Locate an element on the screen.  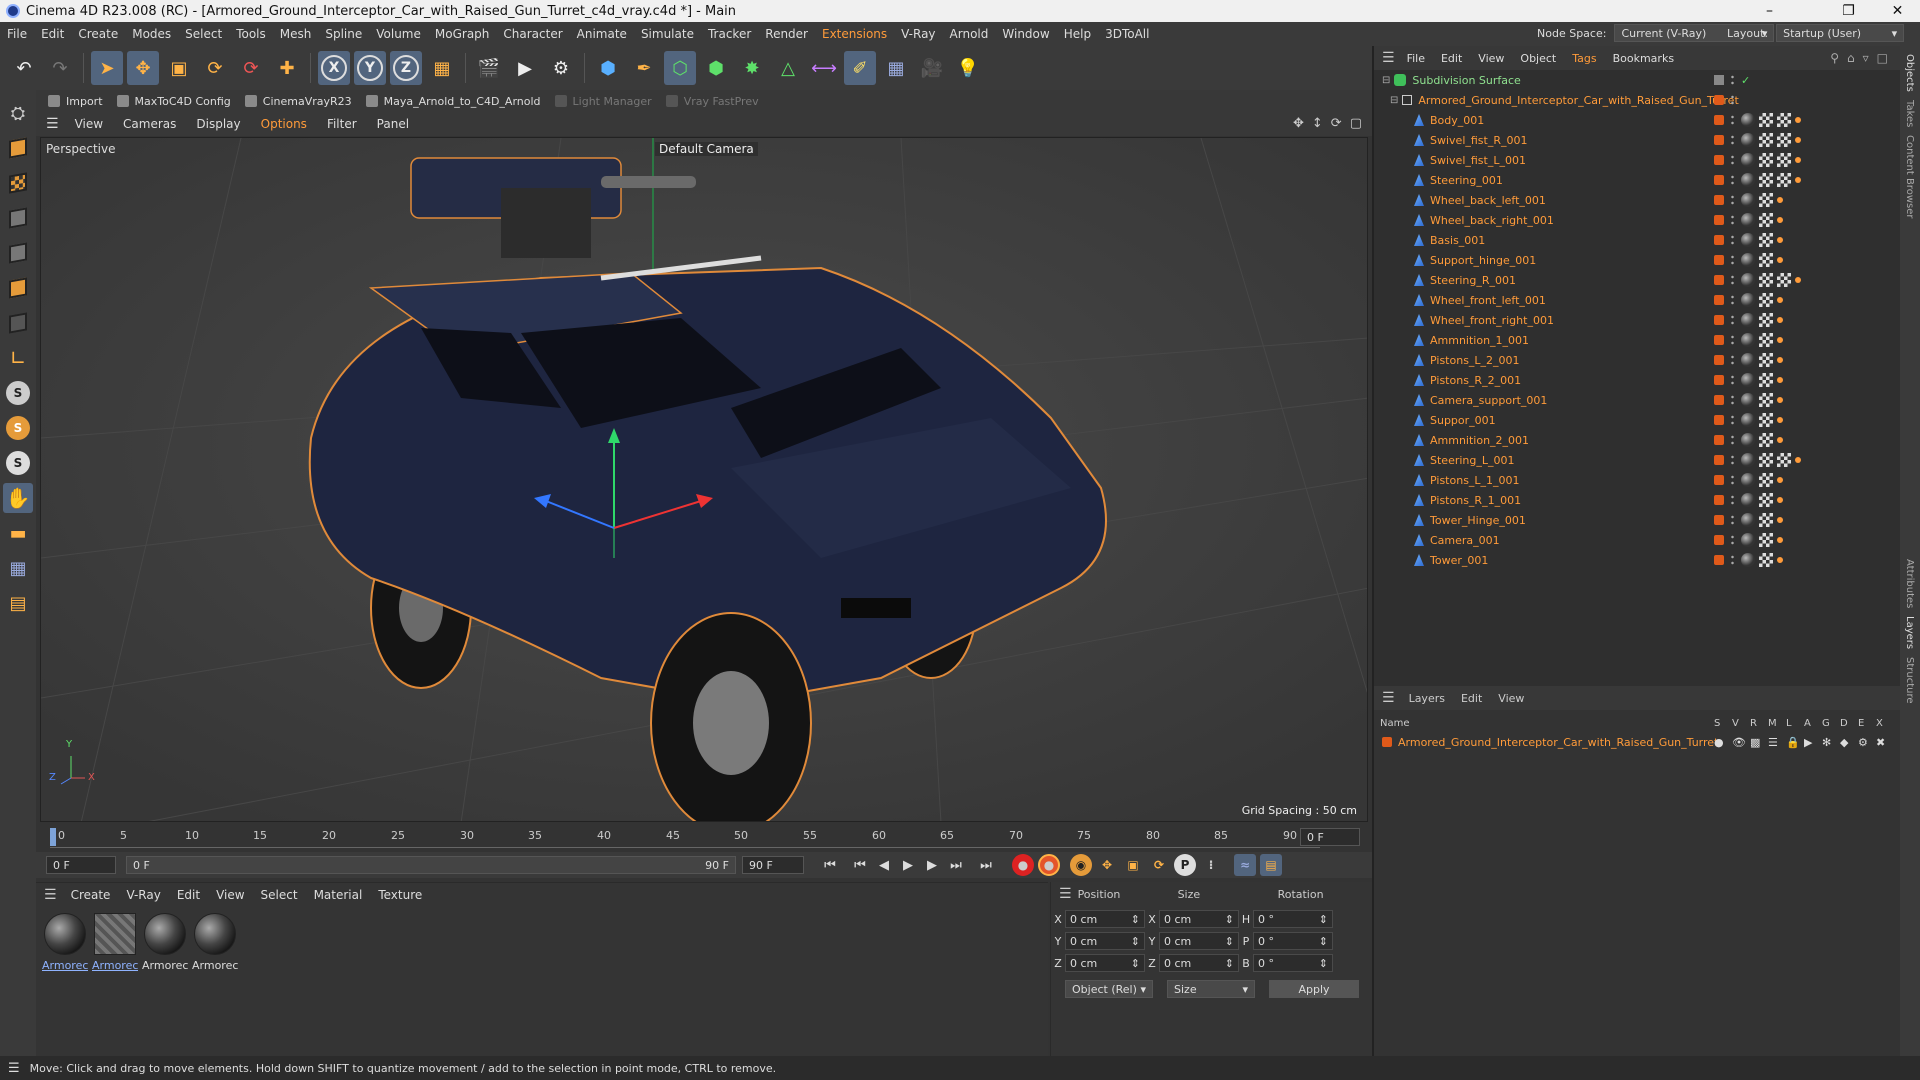
position-key-button: ✥ is located at coordinates (1107, 865).